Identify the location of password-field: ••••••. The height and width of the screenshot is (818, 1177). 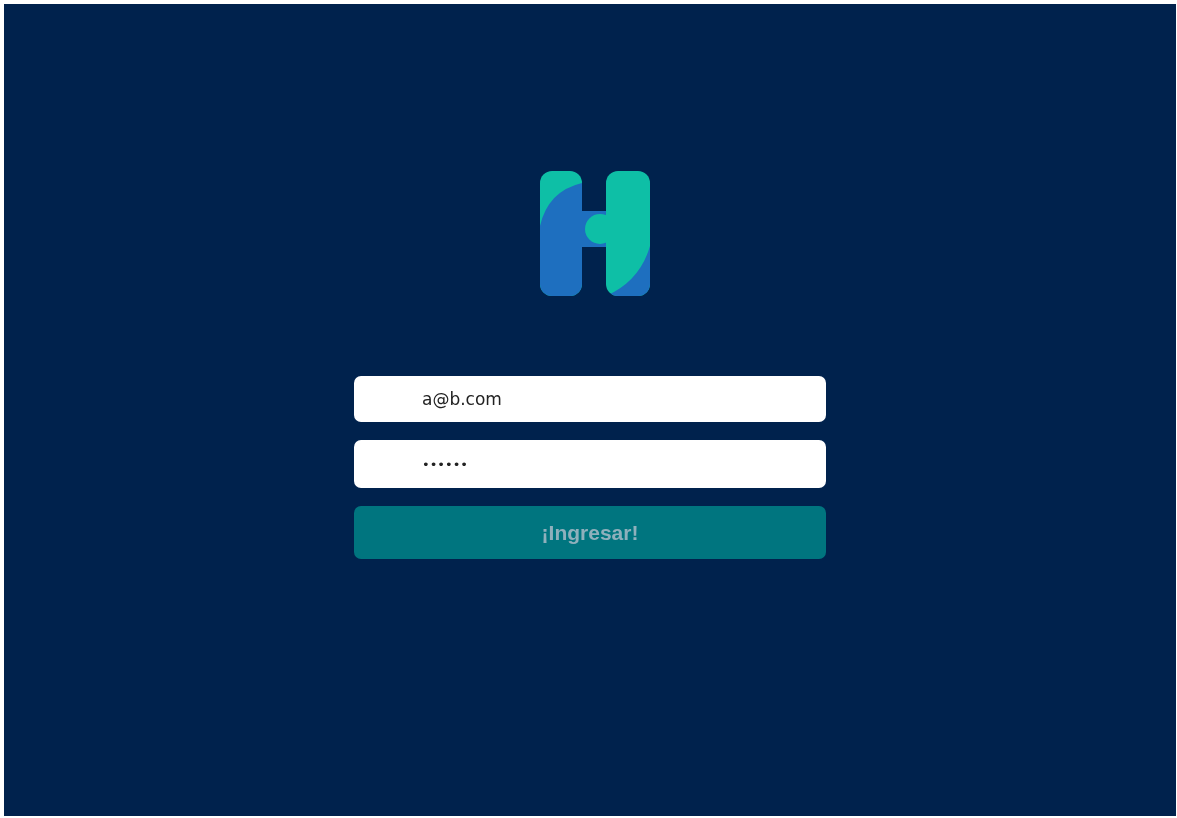
(590, 464).